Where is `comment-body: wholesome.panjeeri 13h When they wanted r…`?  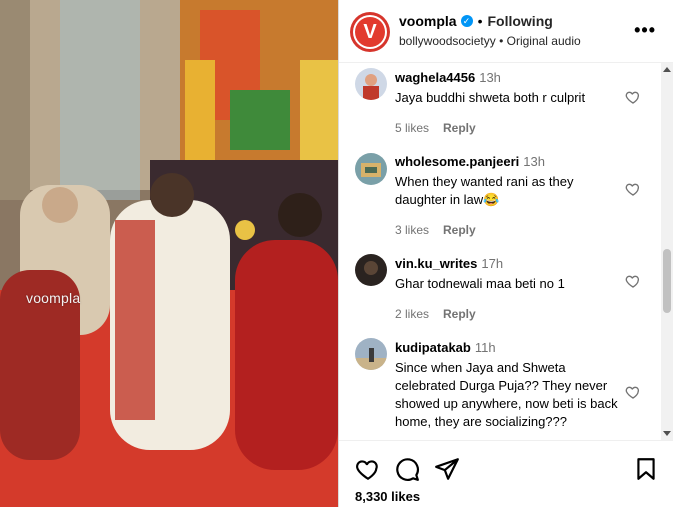
comment-body: wholesome.panjeeri 13h When they wanted r… is located at coordinates (507, 195).